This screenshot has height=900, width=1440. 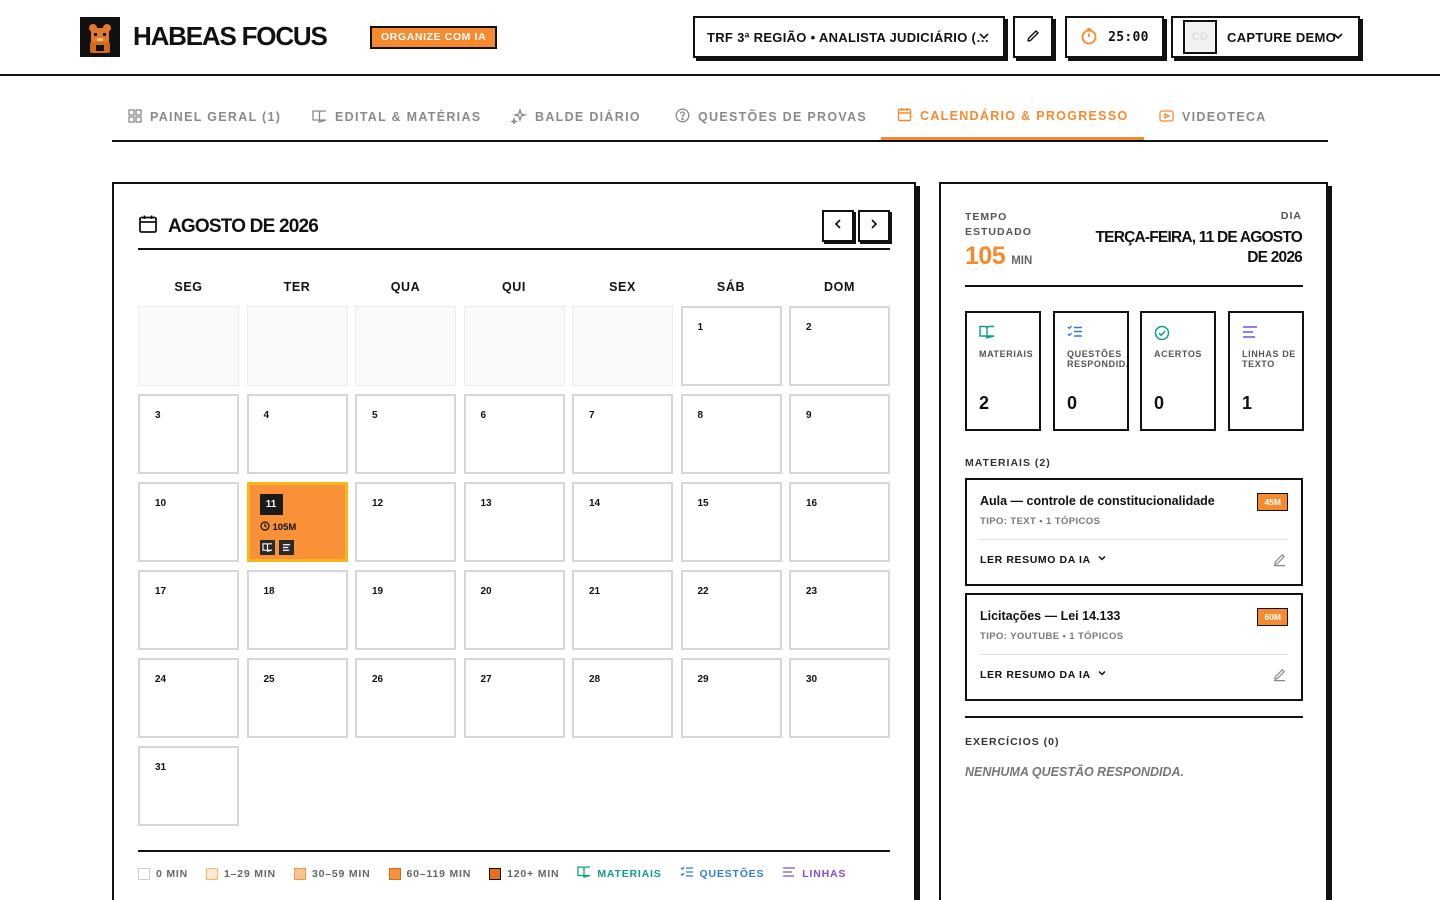 What do you see at coordinates (297, 610) in the screenshot?
I see `calendar-day: 18` at bounding box center [297, 610].